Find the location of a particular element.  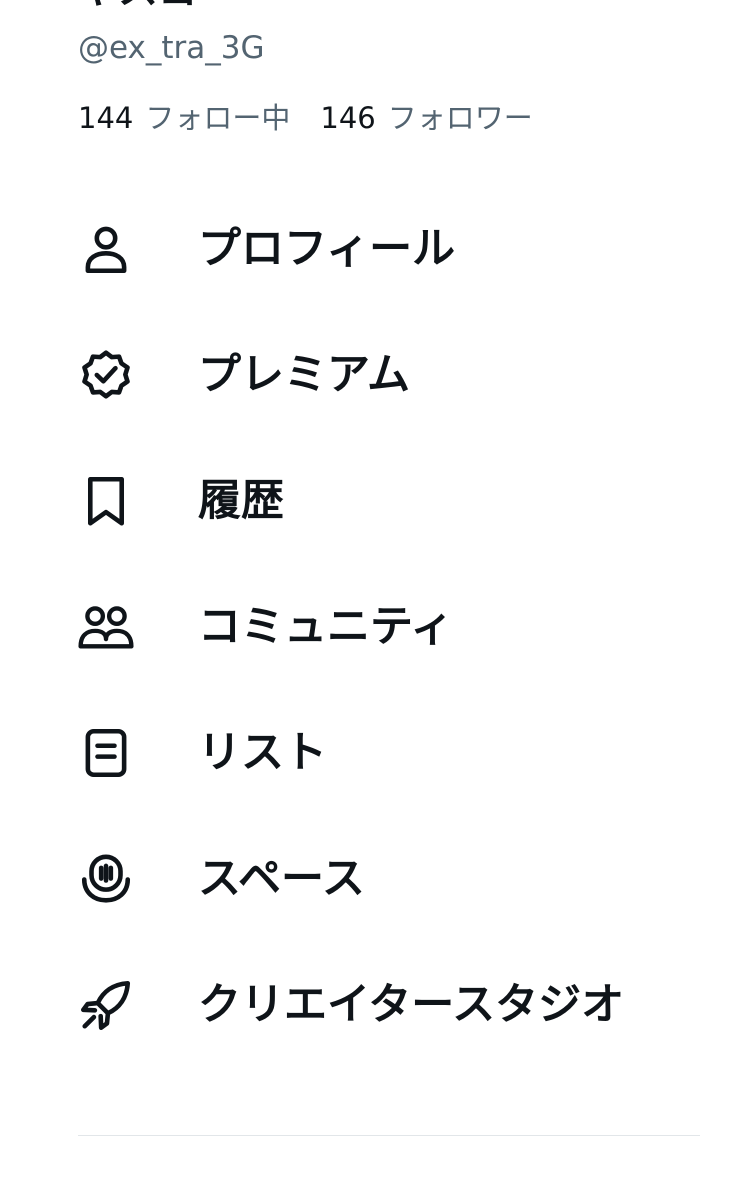

menu-label-communities: コミュニティ is located at coordinates (326, 627).